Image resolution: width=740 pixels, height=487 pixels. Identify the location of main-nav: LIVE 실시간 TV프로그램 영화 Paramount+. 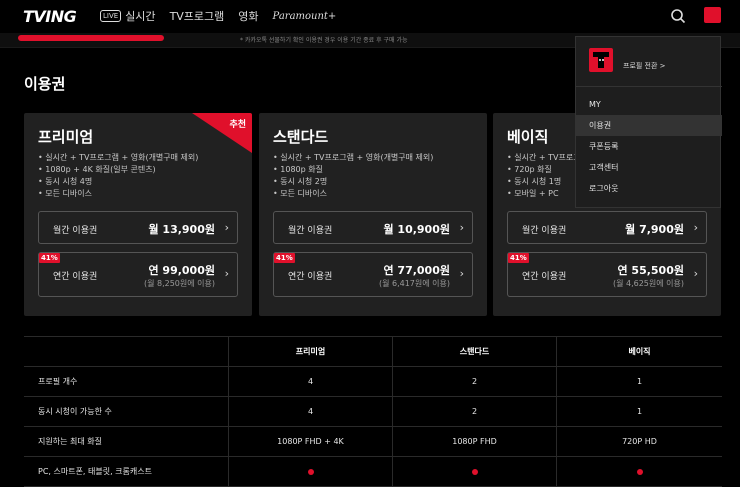
(218, 16).